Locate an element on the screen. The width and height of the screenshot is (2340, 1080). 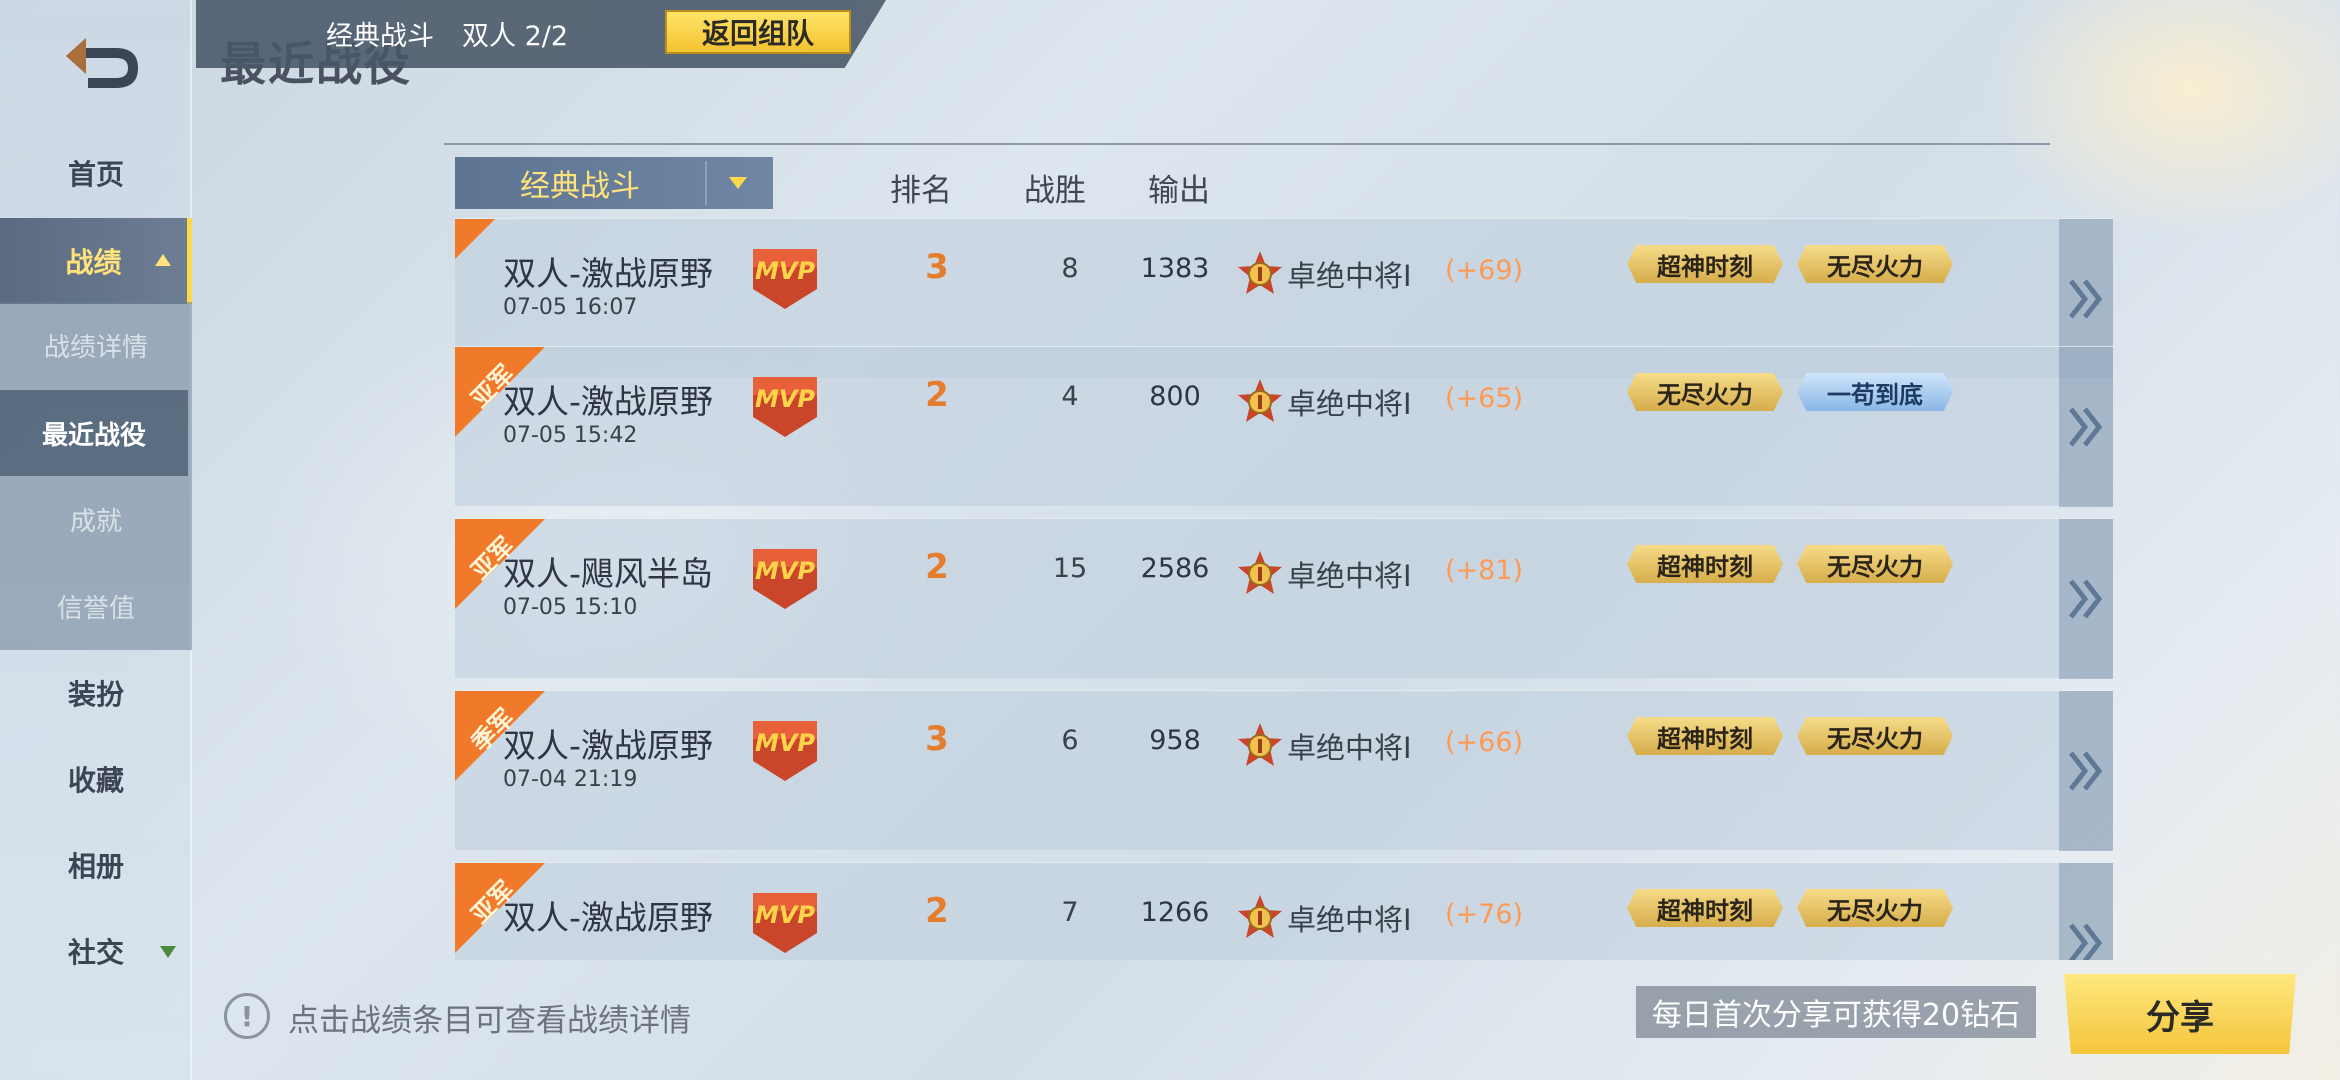
match-row: 亚军 双人-激战原野 MVP 2 7 1266 卓绝中将I (+76) 超神时刻 无尽火力 is located at coordinates (1284, 911).